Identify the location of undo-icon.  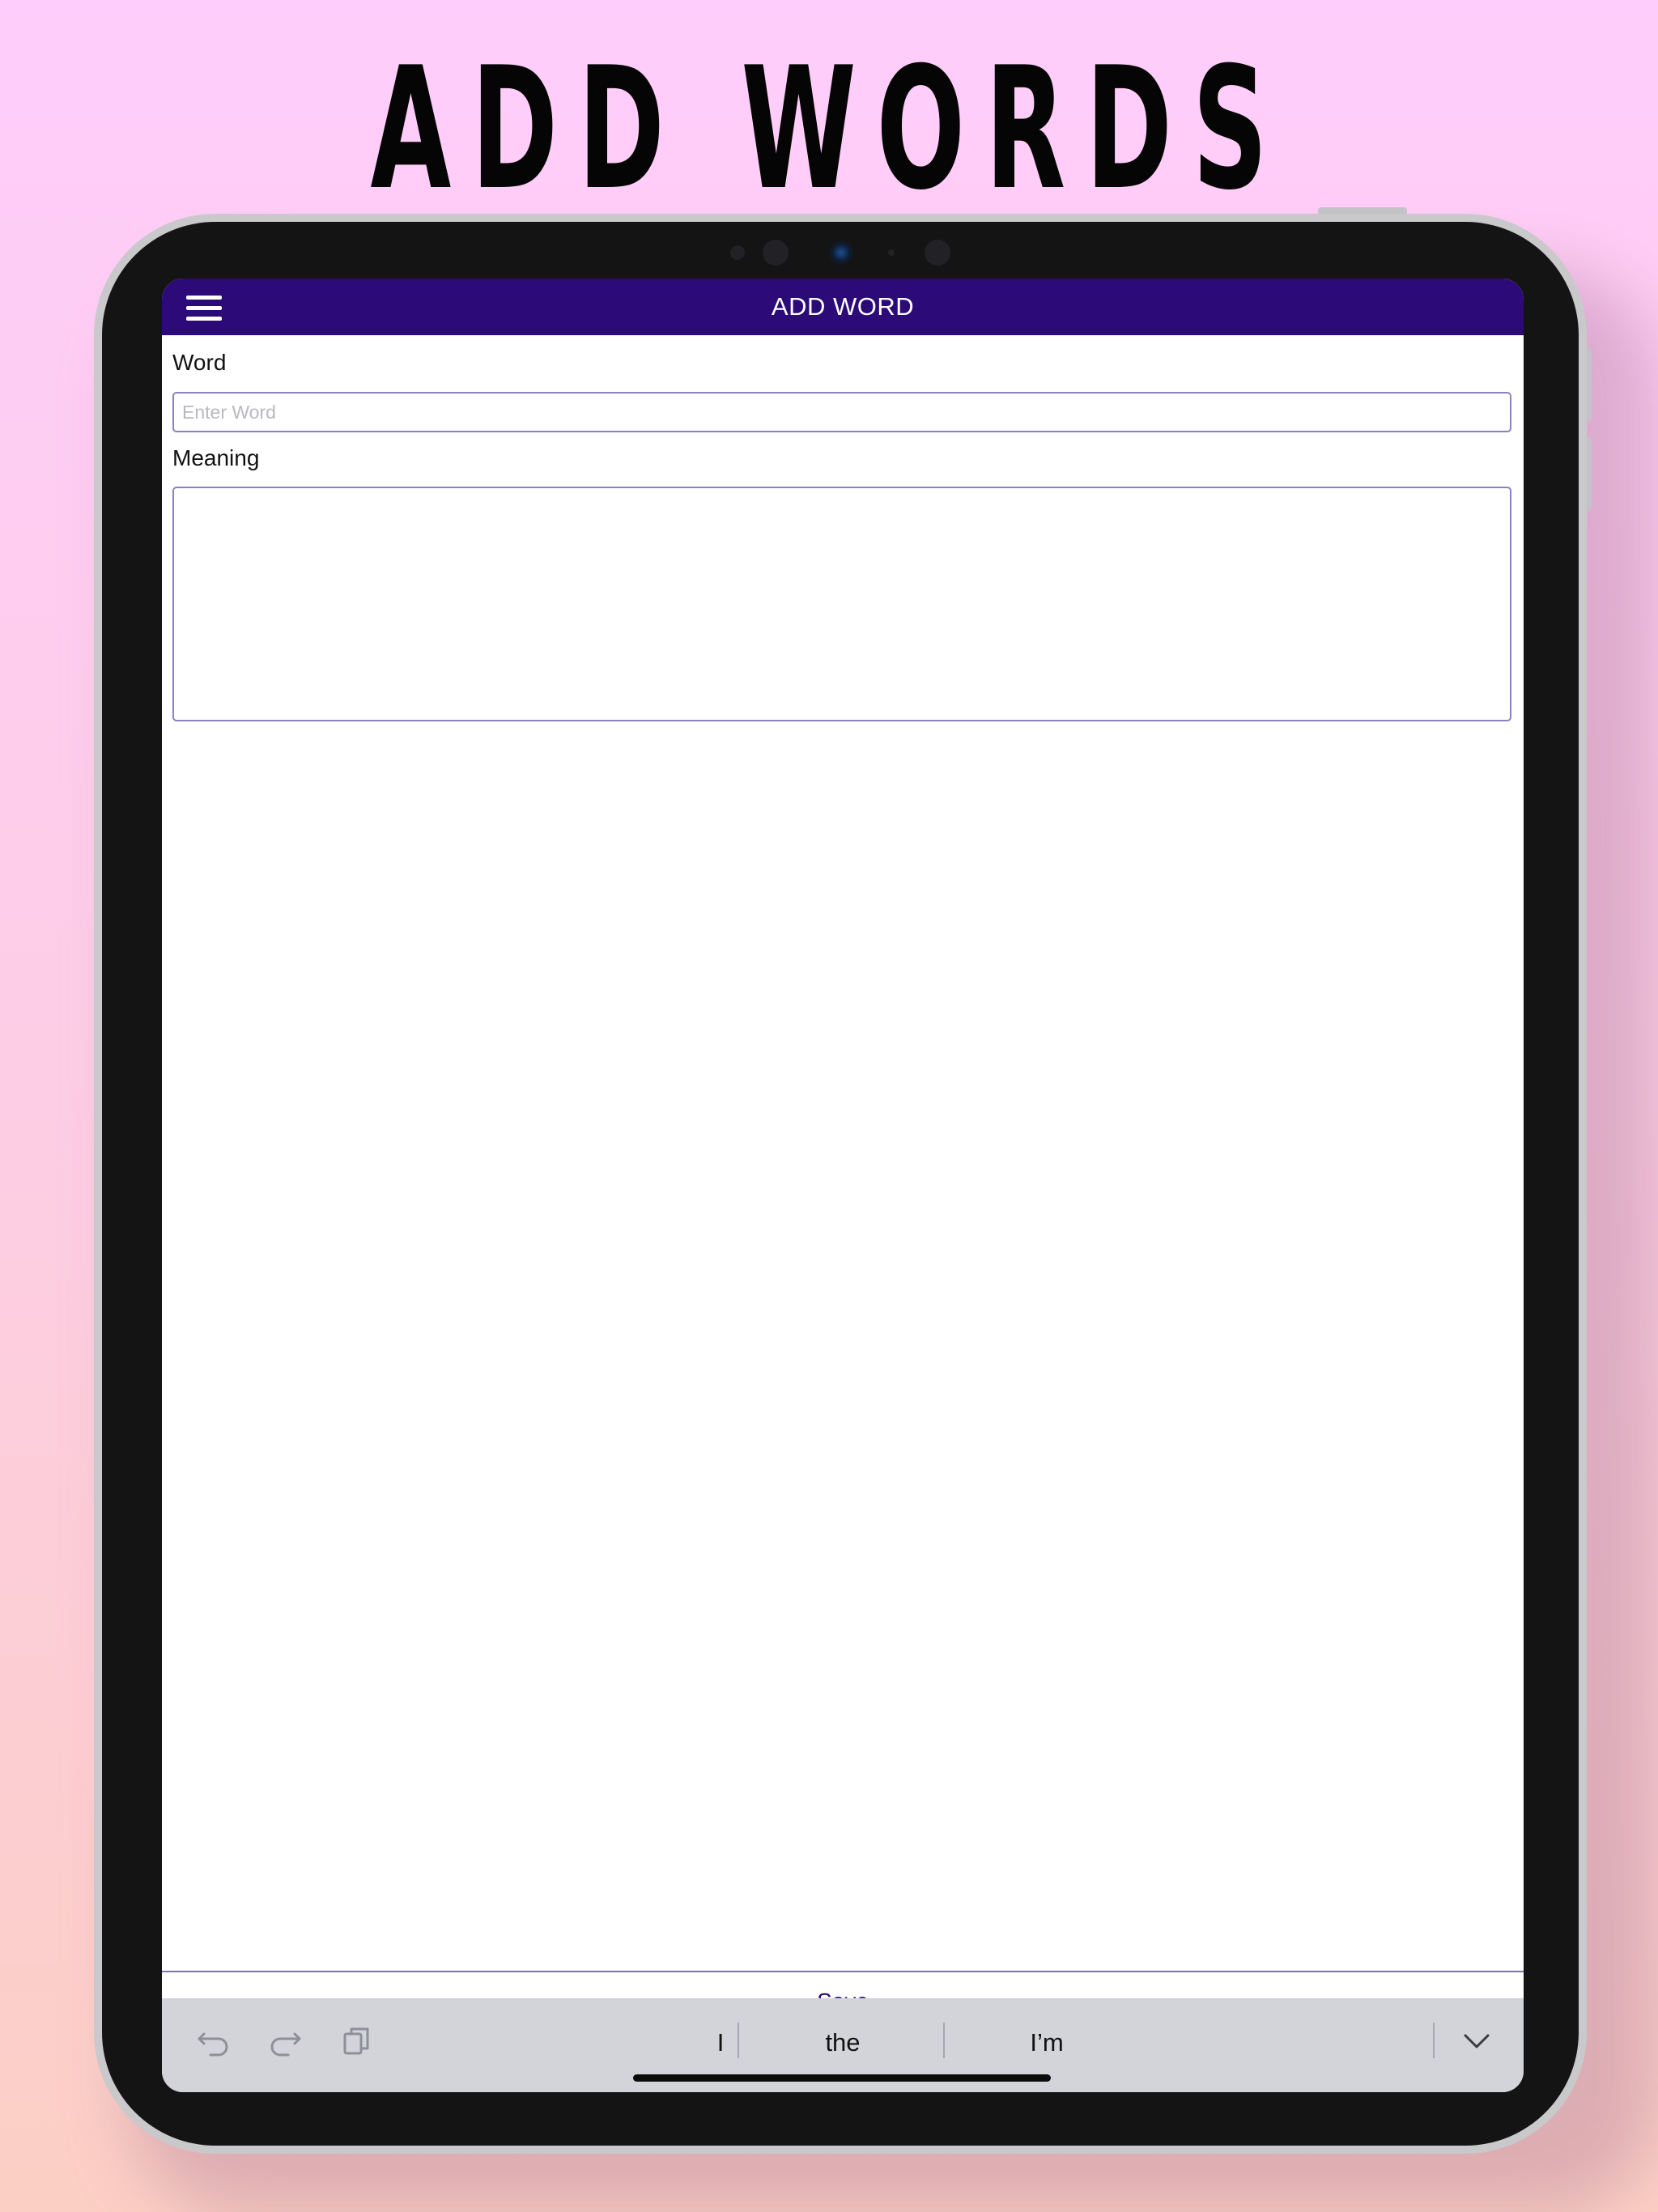
(214, 2041).